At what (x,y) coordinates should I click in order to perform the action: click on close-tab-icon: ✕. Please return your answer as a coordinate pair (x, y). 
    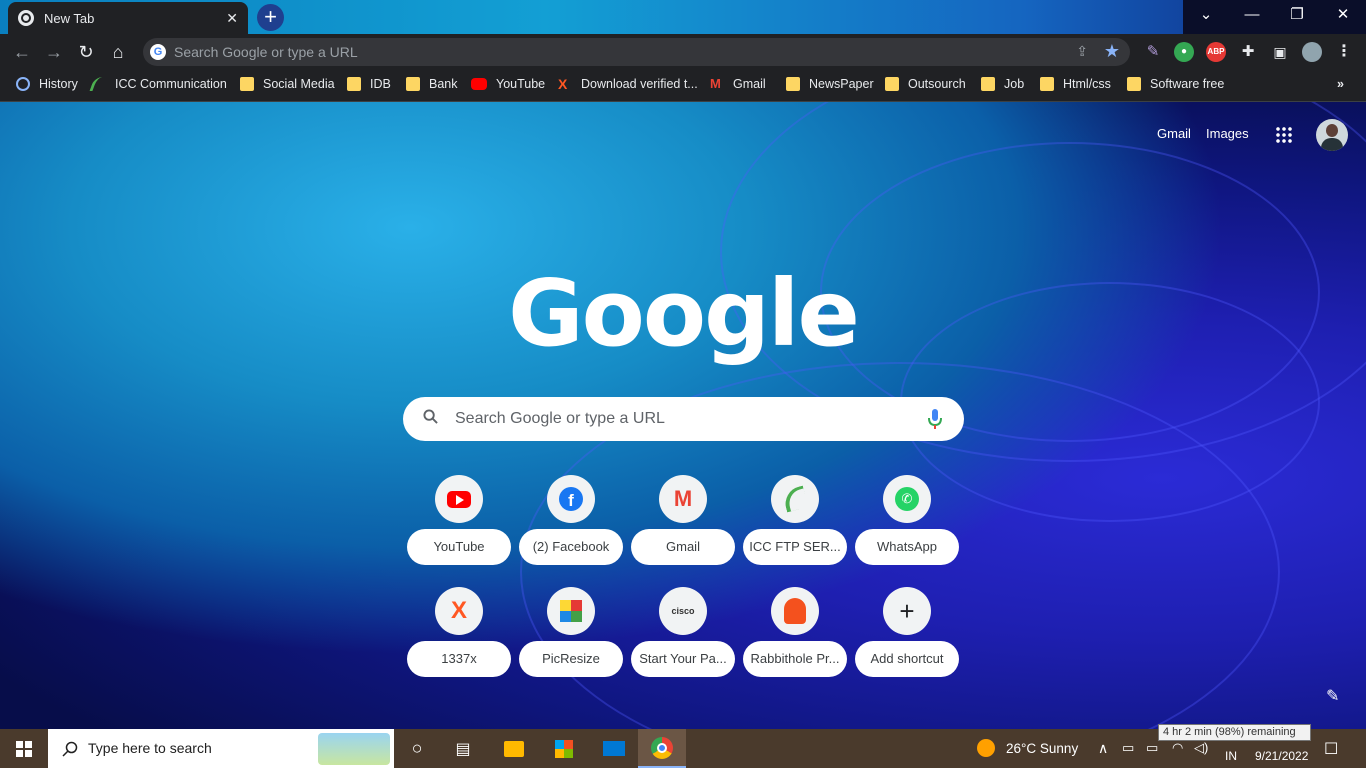
    Looking at the image, I should click on (232, 18).